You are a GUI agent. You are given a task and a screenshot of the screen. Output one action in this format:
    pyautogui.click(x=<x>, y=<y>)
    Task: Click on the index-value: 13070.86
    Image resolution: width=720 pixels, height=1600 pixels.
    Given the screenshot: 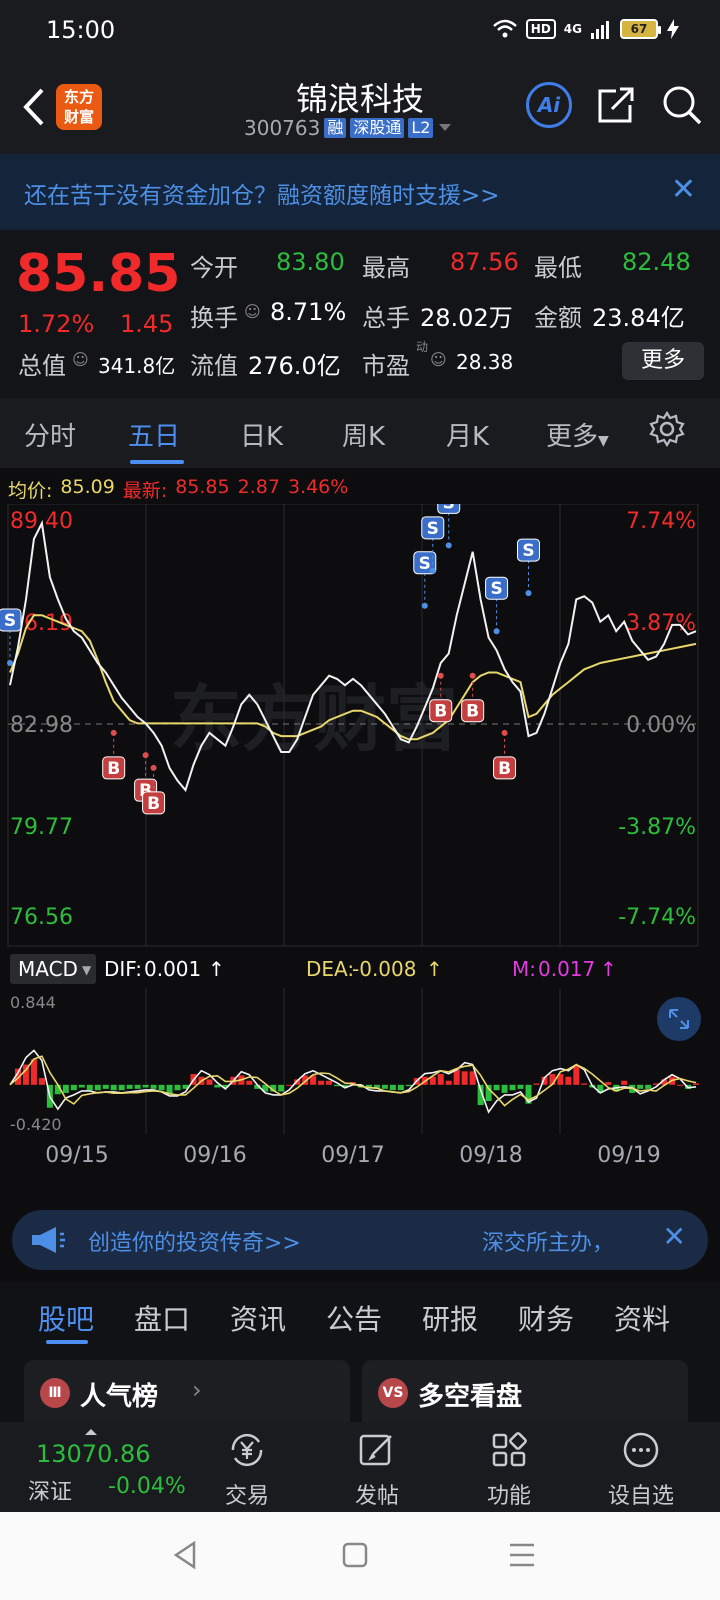 What is the action you would take?
    pyautogui.click(x=93, y=1454)
    